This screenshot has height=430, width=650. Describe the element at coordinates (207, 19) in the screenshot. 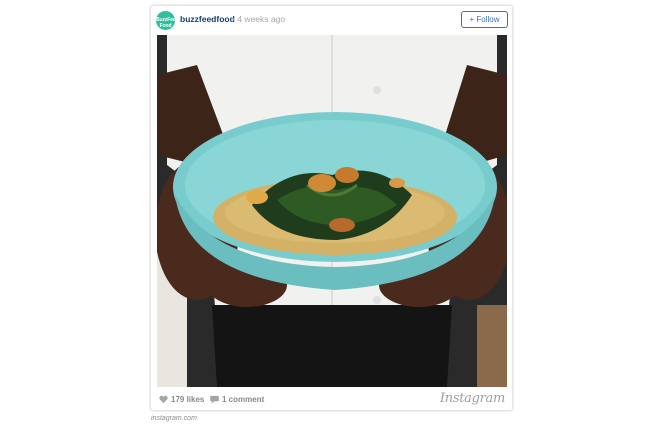

I see `username-link: buzzfeedfood` at that location.